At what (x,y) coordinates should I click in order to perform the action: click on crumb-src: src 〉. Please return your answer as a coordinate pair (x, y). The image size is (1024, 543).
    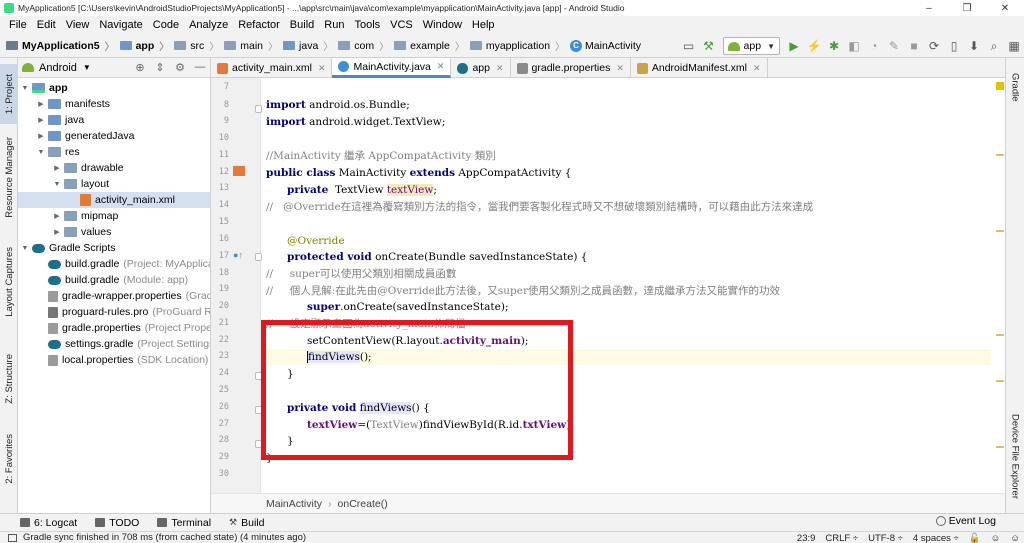
    Looking at the image, I should click on (199, 45).